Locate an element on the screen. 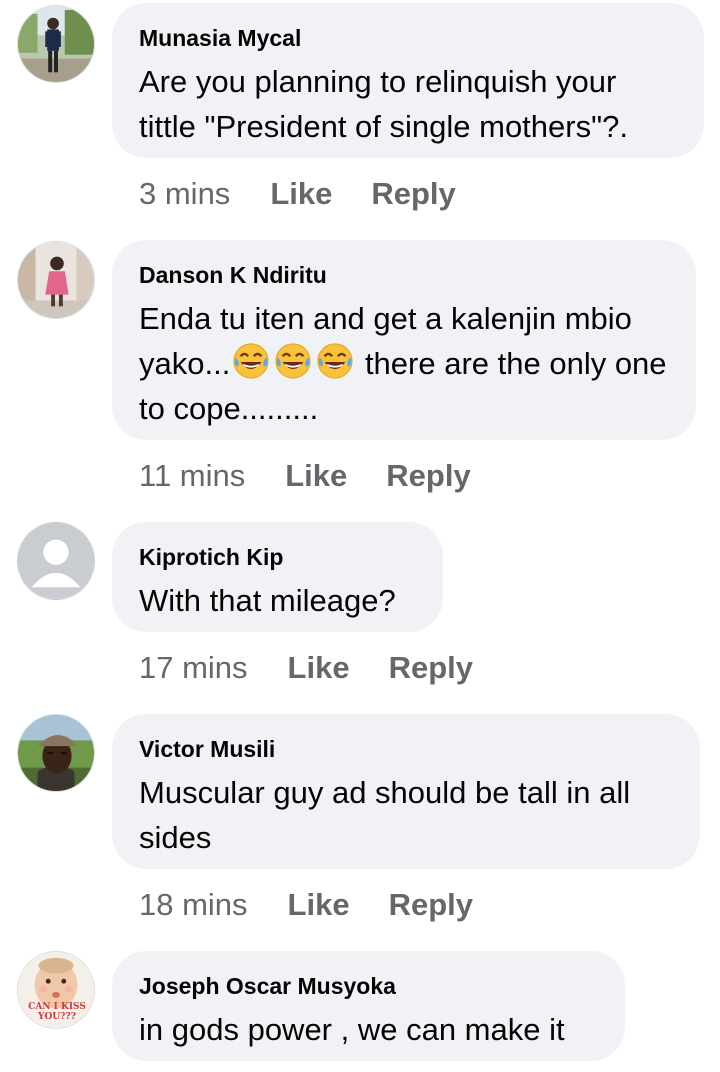 This screenshot has width=720, height=1072. child-in-pink-avatar-icon is located at coordinates (56, 280).